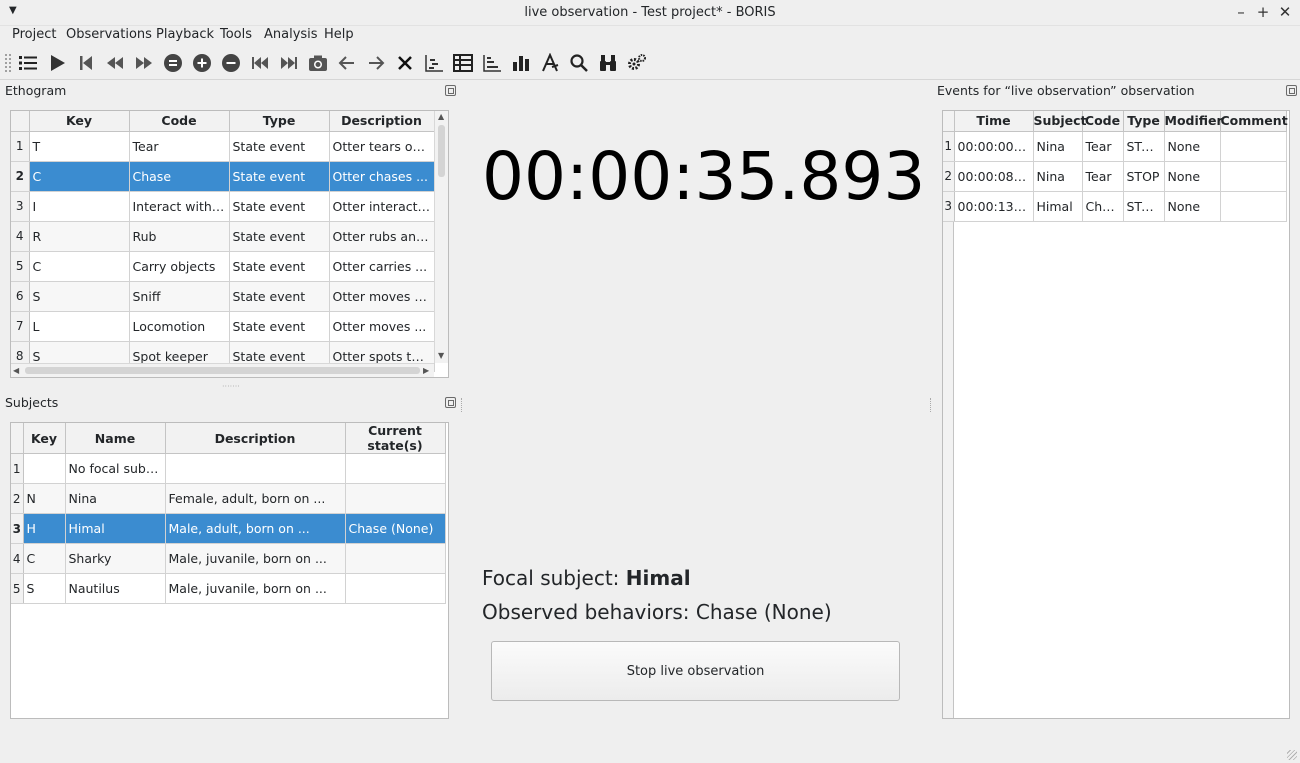 The image size is (1300, 763). What do you see at coordinates (115, 528) in the screenshot?
I see `cell-name: Himal` at bounding box center [115, 528].